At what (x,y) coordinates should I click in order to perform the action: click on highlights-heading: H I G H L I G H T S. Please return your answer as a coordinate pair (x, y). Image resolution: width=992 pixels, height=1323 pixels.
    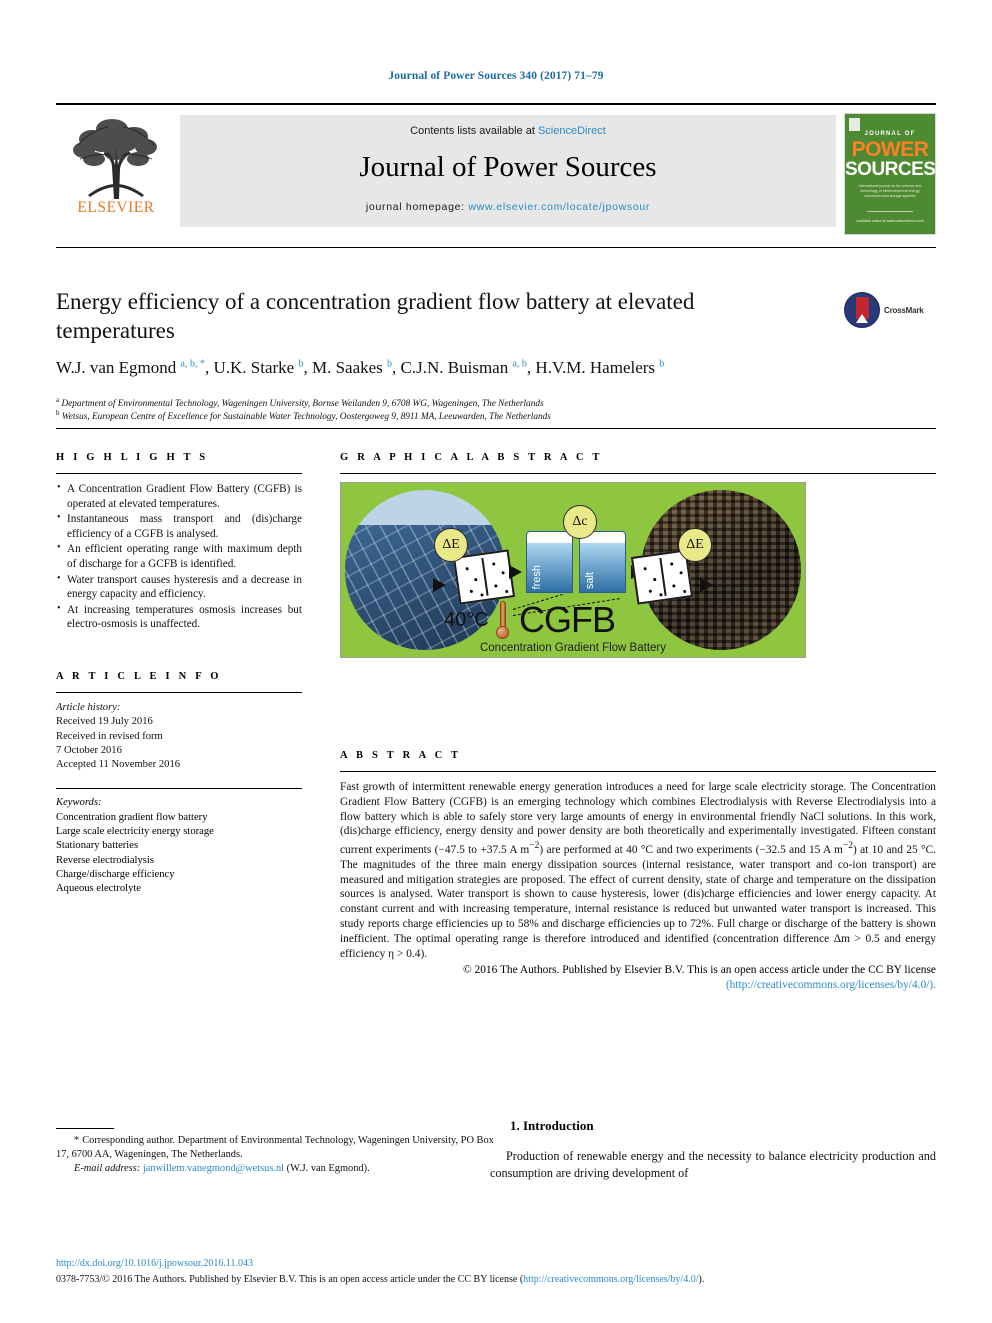
    Looking at the image, I should click on (132, 457).